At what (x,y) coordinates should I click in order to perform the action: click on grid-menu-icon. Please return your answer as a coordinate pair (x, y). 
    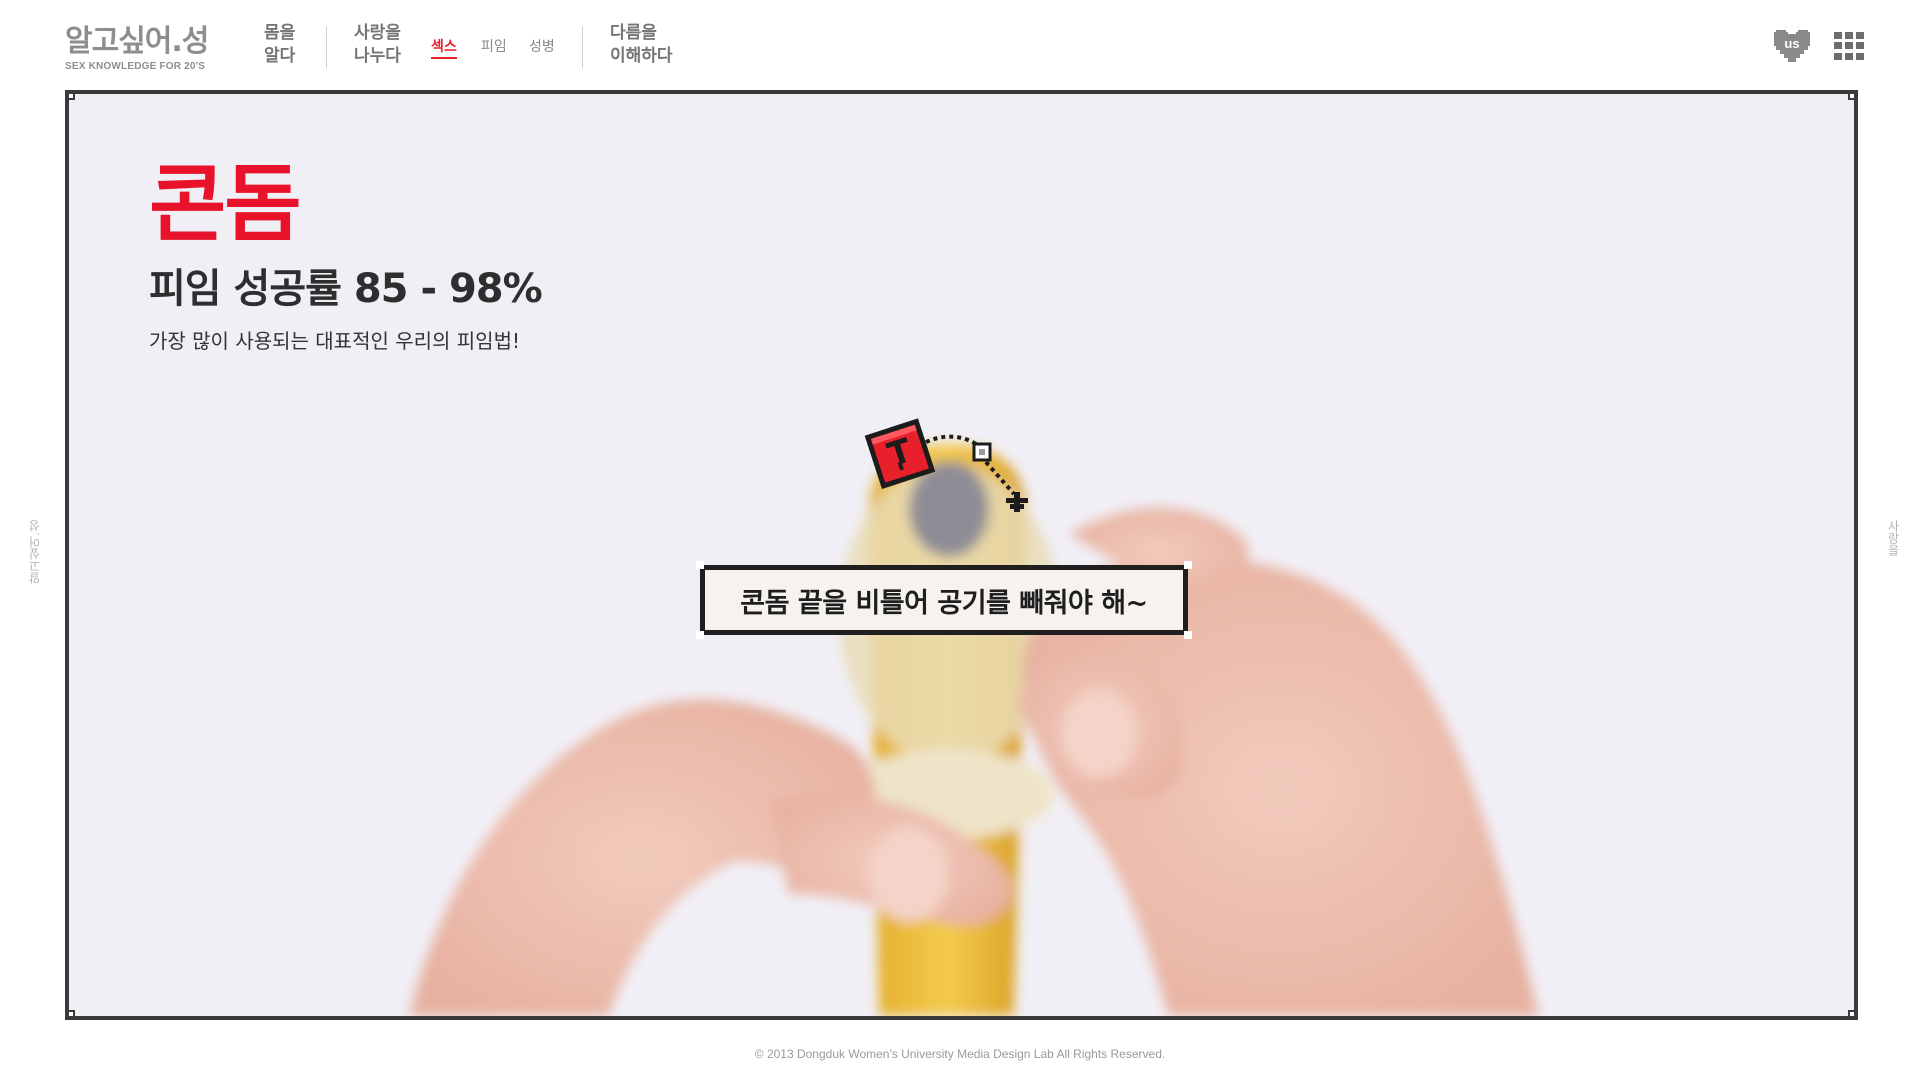
    Looking at the image, I should click on (1849, 46).